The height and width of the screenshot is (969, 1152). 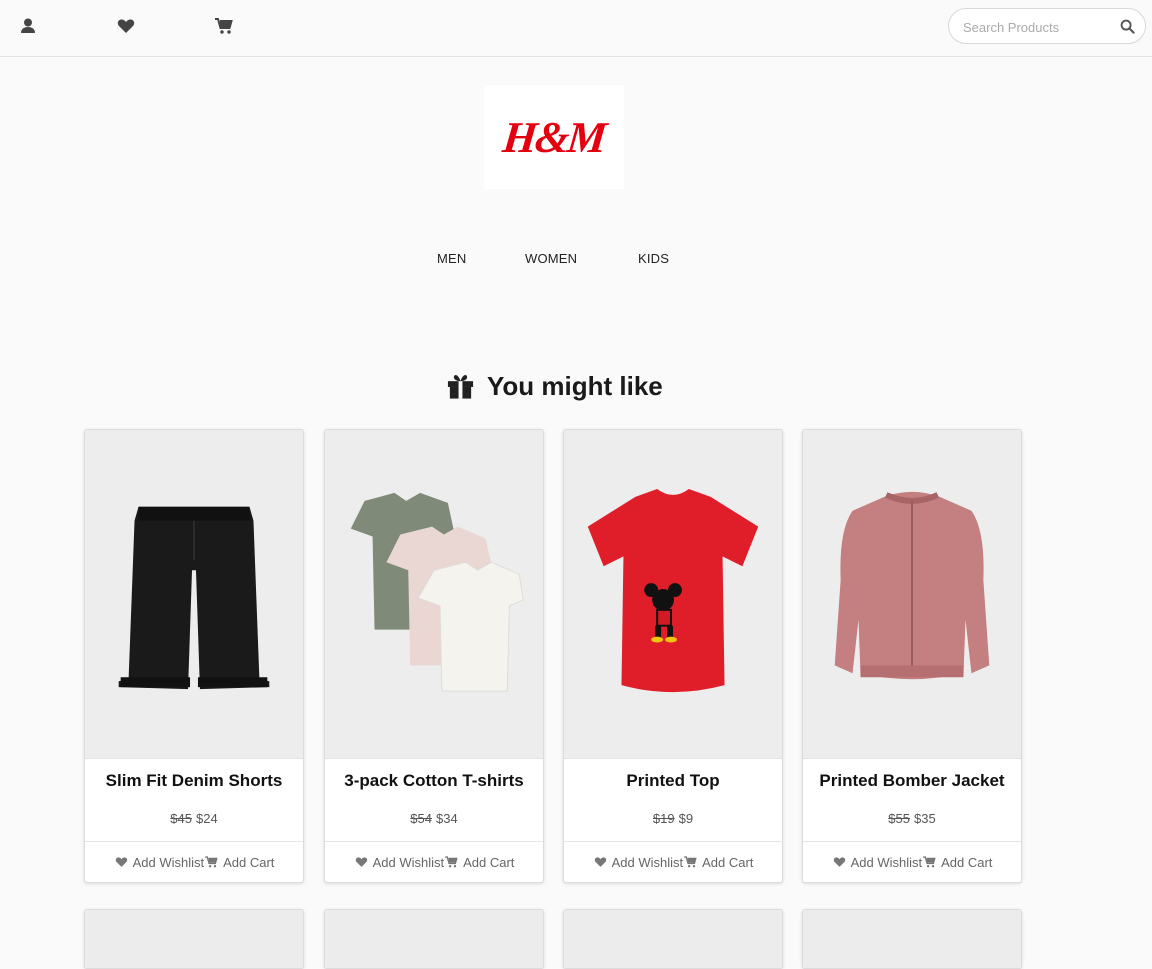 I want to click on search-input, so click(x=1038, y=27).